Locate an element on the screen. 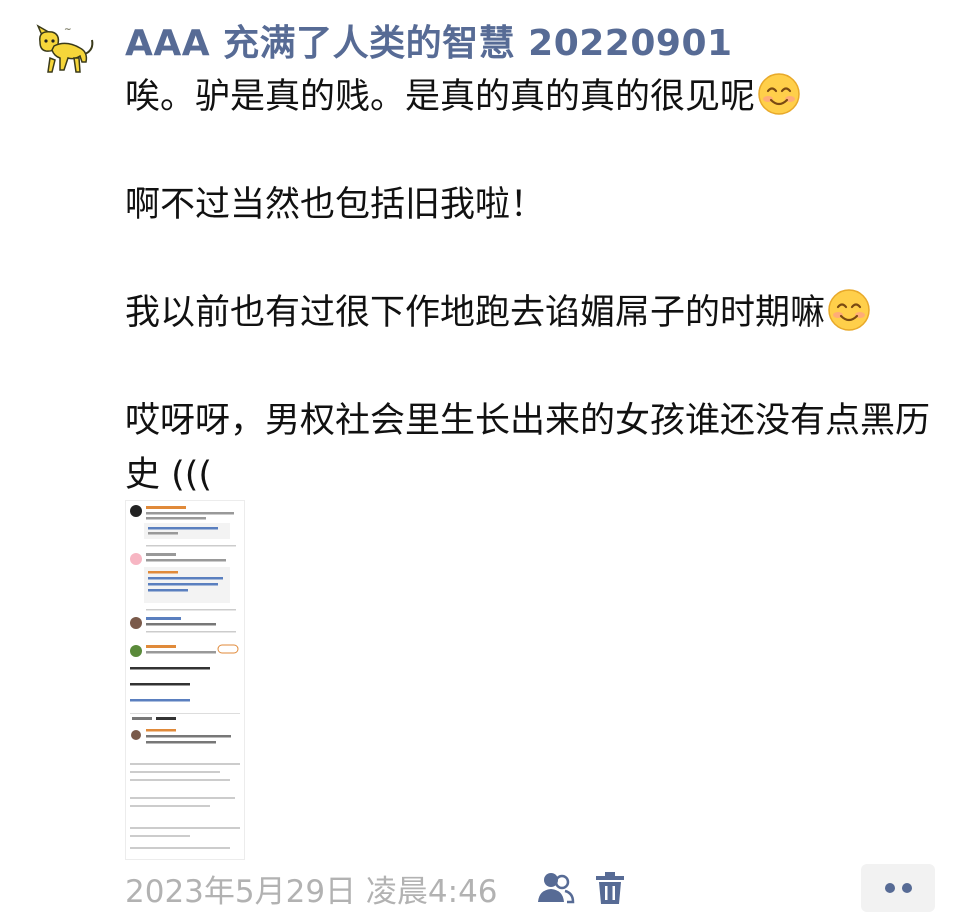 This screenshot has width=960, height=920. post-paragraph: 哎呀呀，男权社会里生长出来的女孩谁还没有点黑历史 ((( is located at coordinates (528, 448).